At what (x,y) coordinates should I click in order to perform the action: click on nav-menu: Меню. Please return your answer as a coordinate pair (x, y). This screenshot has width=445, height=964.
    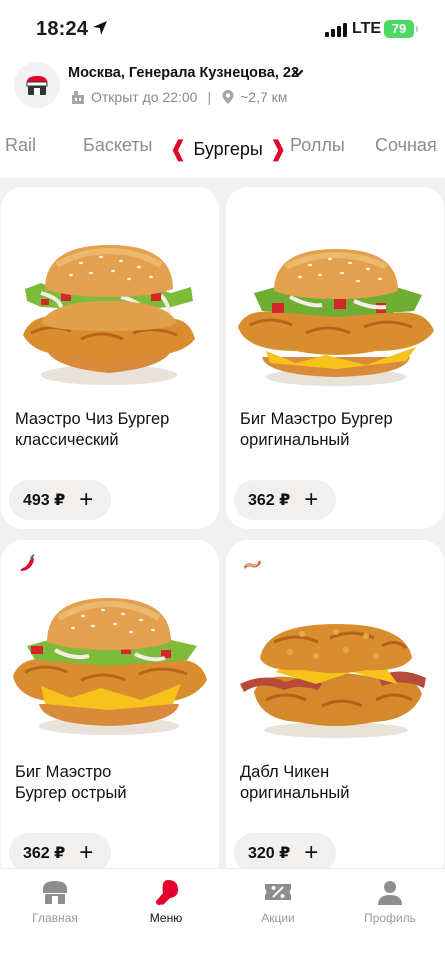
    Looking at the image, I should click on (166, 905).